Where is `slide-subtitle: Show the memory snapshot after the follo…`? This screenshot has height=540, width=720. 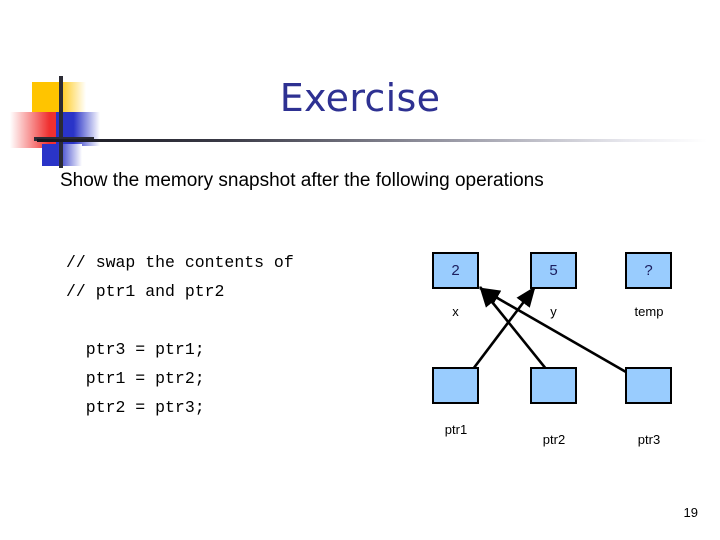 slide-subtitle: Show the memory snapshot after the follo… is located at coordinates (302, 180).